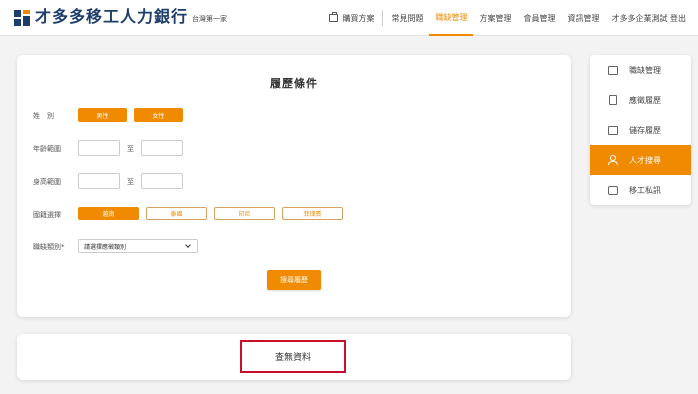 Image resolution: width=698 pixels, height=394 pixels. I want to click on side-item-job-management: 職缺管理, so click(640, 70).